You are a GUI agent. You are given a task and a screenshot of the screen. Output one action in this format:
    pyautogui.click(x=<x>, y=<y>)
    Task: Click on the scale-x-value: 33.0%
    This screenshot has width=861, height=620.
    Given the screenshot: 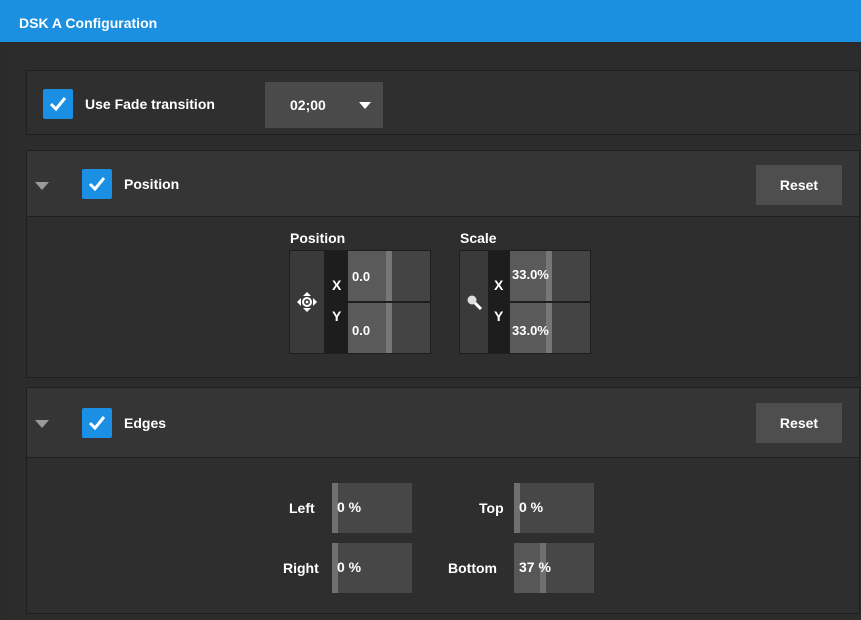 What is the action you would take?
    pyautogui.click(x=530, y=274)
    